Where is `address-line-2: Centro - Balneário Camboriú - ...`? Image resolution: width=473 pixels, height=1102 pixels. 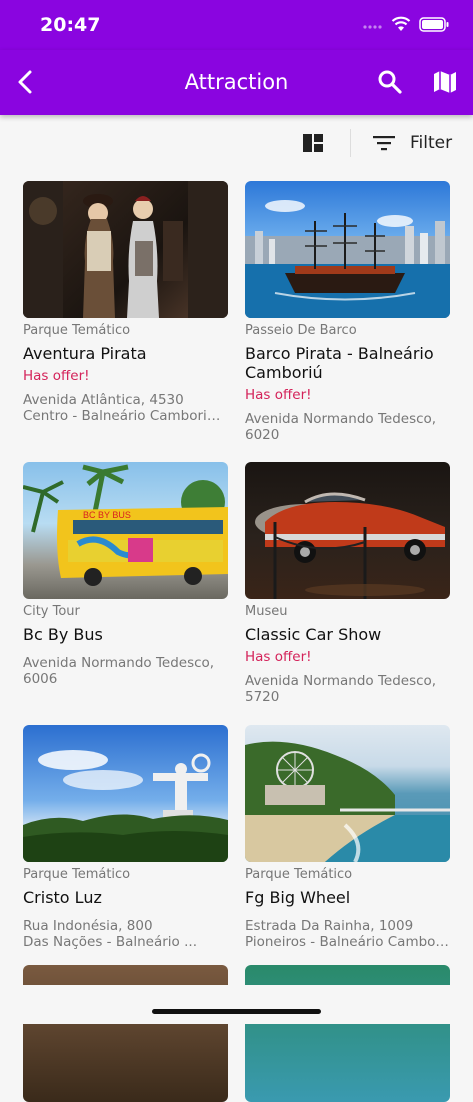
address-line-2: Centro - Balneário Camboriú - ... is located at coordinates (125, 416).